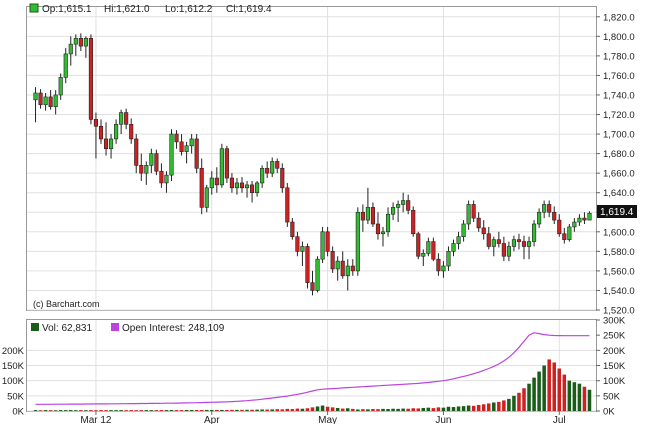 The width and height of the screenshot is (645, 429). Describe the element at coordinates (619, 17) in the screenshot. I see `price-tick-label: 1,820.0` at that location.